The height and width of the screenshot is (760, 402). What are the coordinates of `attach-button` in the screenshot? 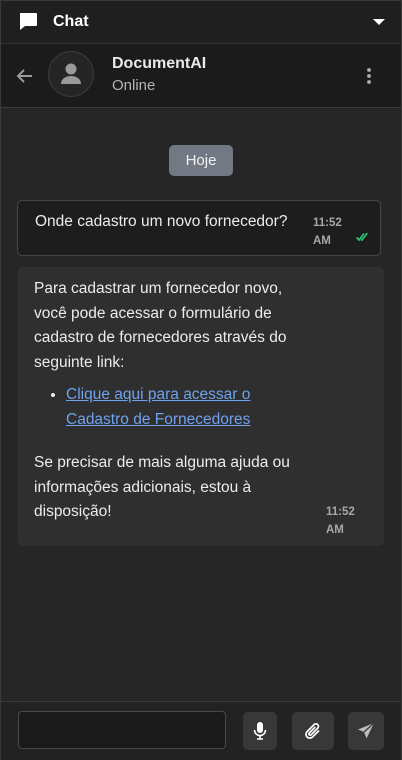 It's located at (313, 731).